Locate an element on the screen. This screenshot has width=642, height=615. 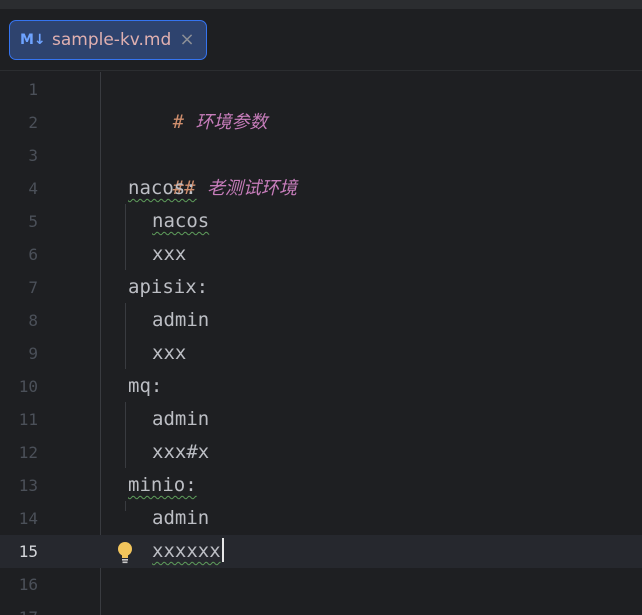
tab-filename: sample-kv.md is located at coordinates (112, 40).